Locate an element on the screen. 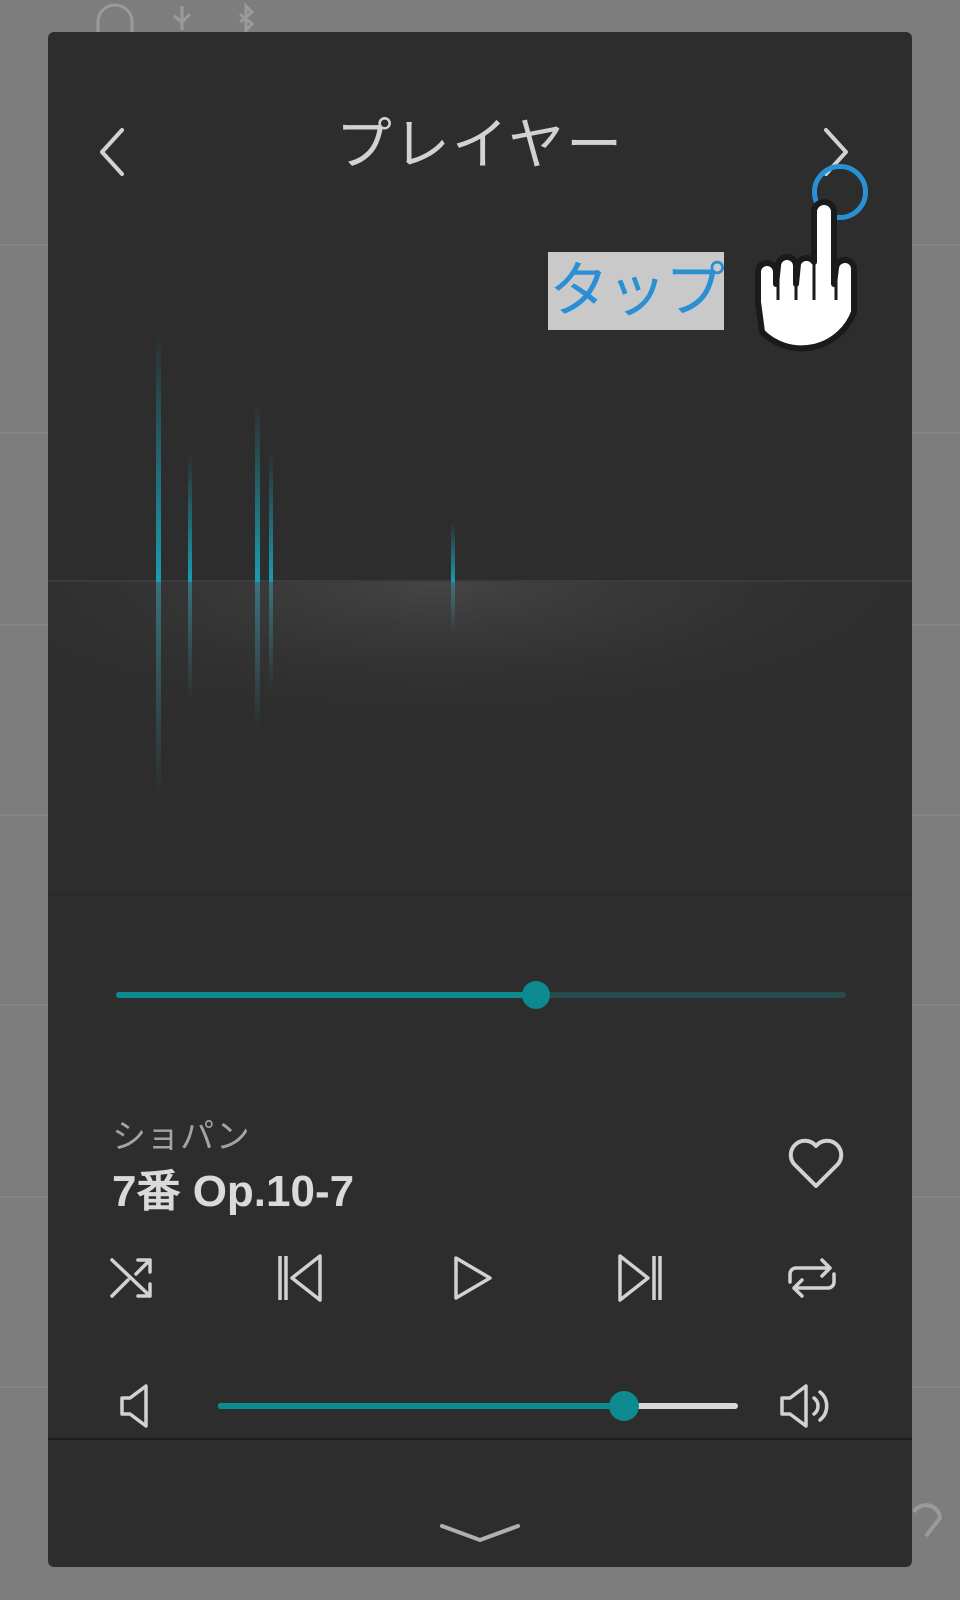  volume-low-icon is located at coordinates (134, 1406).